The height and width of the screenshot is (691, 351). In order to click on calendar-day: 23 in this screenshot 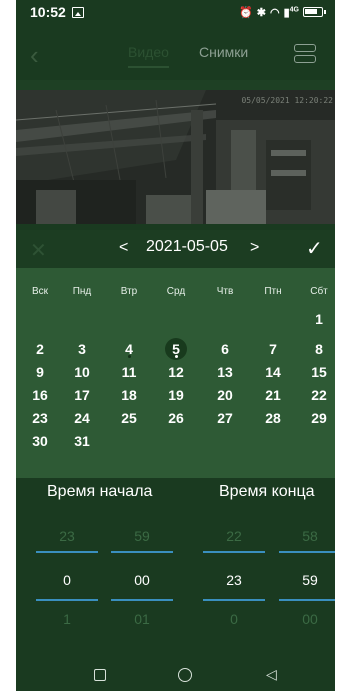, I will do `click(40, 418)`.